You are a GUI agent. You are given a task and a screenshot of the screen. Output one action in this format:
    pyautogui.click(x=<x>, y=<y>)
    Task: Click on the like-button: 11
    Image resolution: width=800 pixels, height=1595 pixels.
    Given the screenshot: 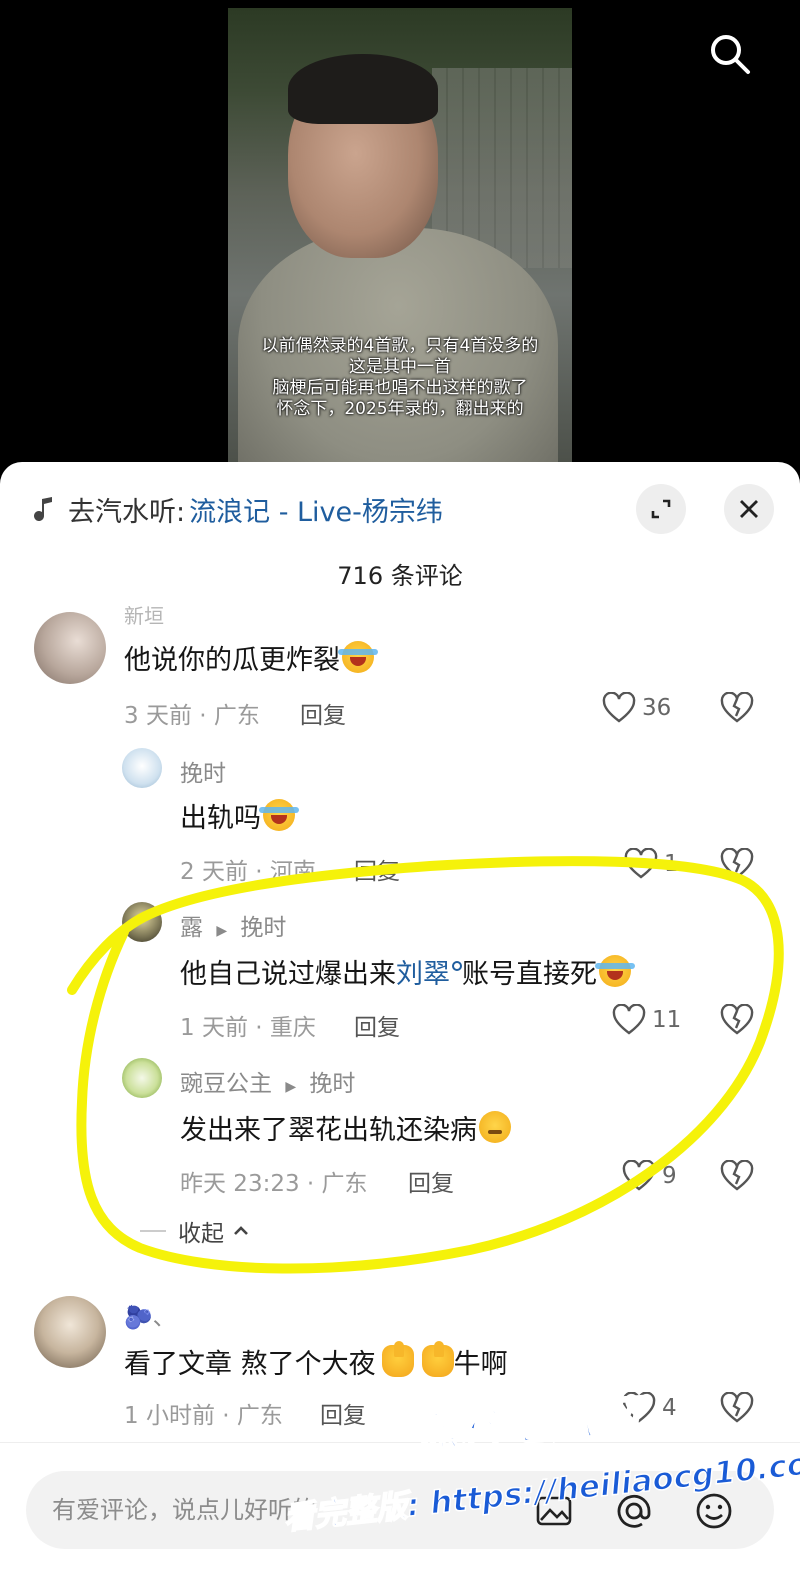 What is the action you would take?
    pyautogui.click(x=646, y=1020)
    